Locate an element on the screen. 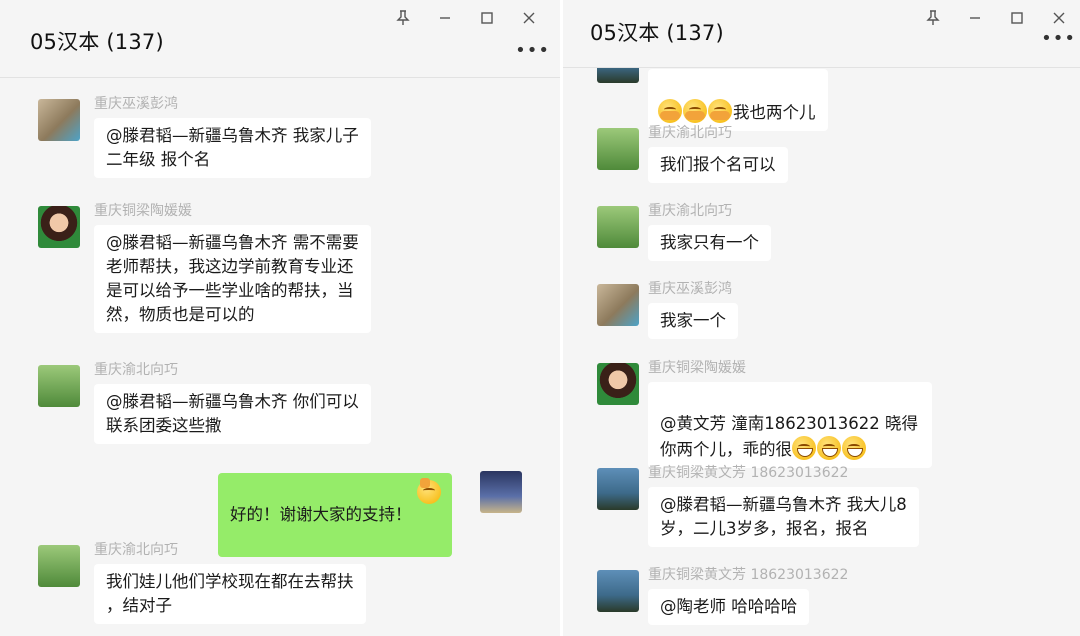 The image size is (1080, 636). message-bubble: 我家只有一个 is located at coordinates (709, 243).